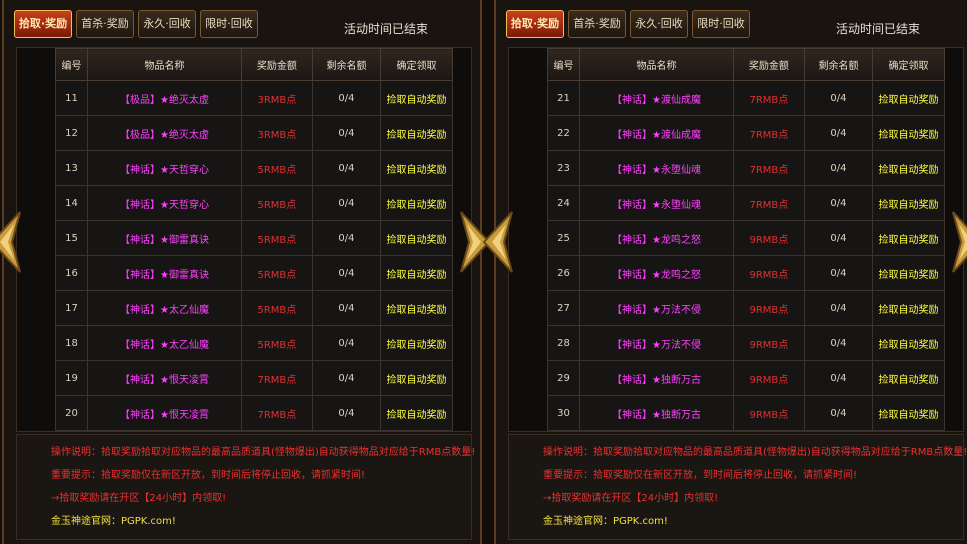 Image resolution: width=967 pixels, height=544 pixels. I want to click on item-name: 【神话】★龙鸣之怒, so click(656, 273).